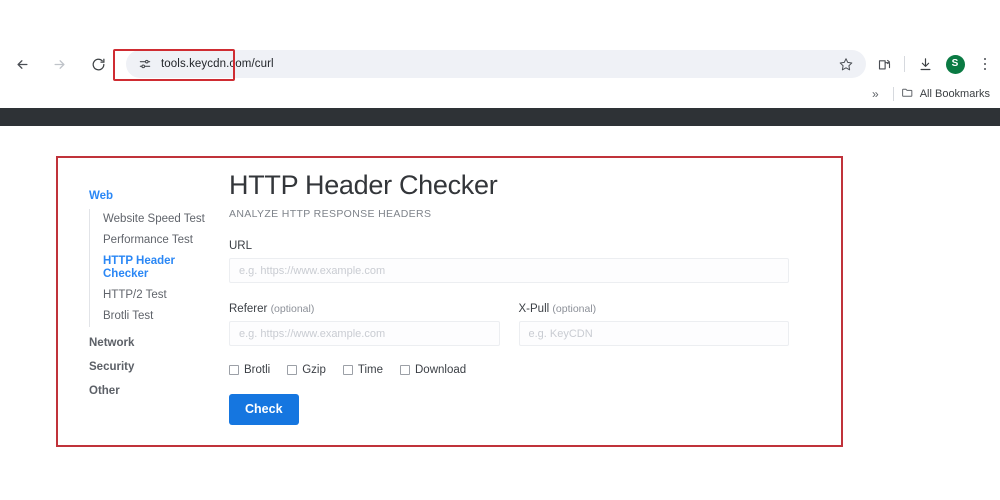 The height and width of the screenshot is (500, 1000). Describe the element at coordinates (330, 214) in the screenshot. I see `page-subtitle: ANALYZE HTTP RESPONSE HEADERS` at that location.